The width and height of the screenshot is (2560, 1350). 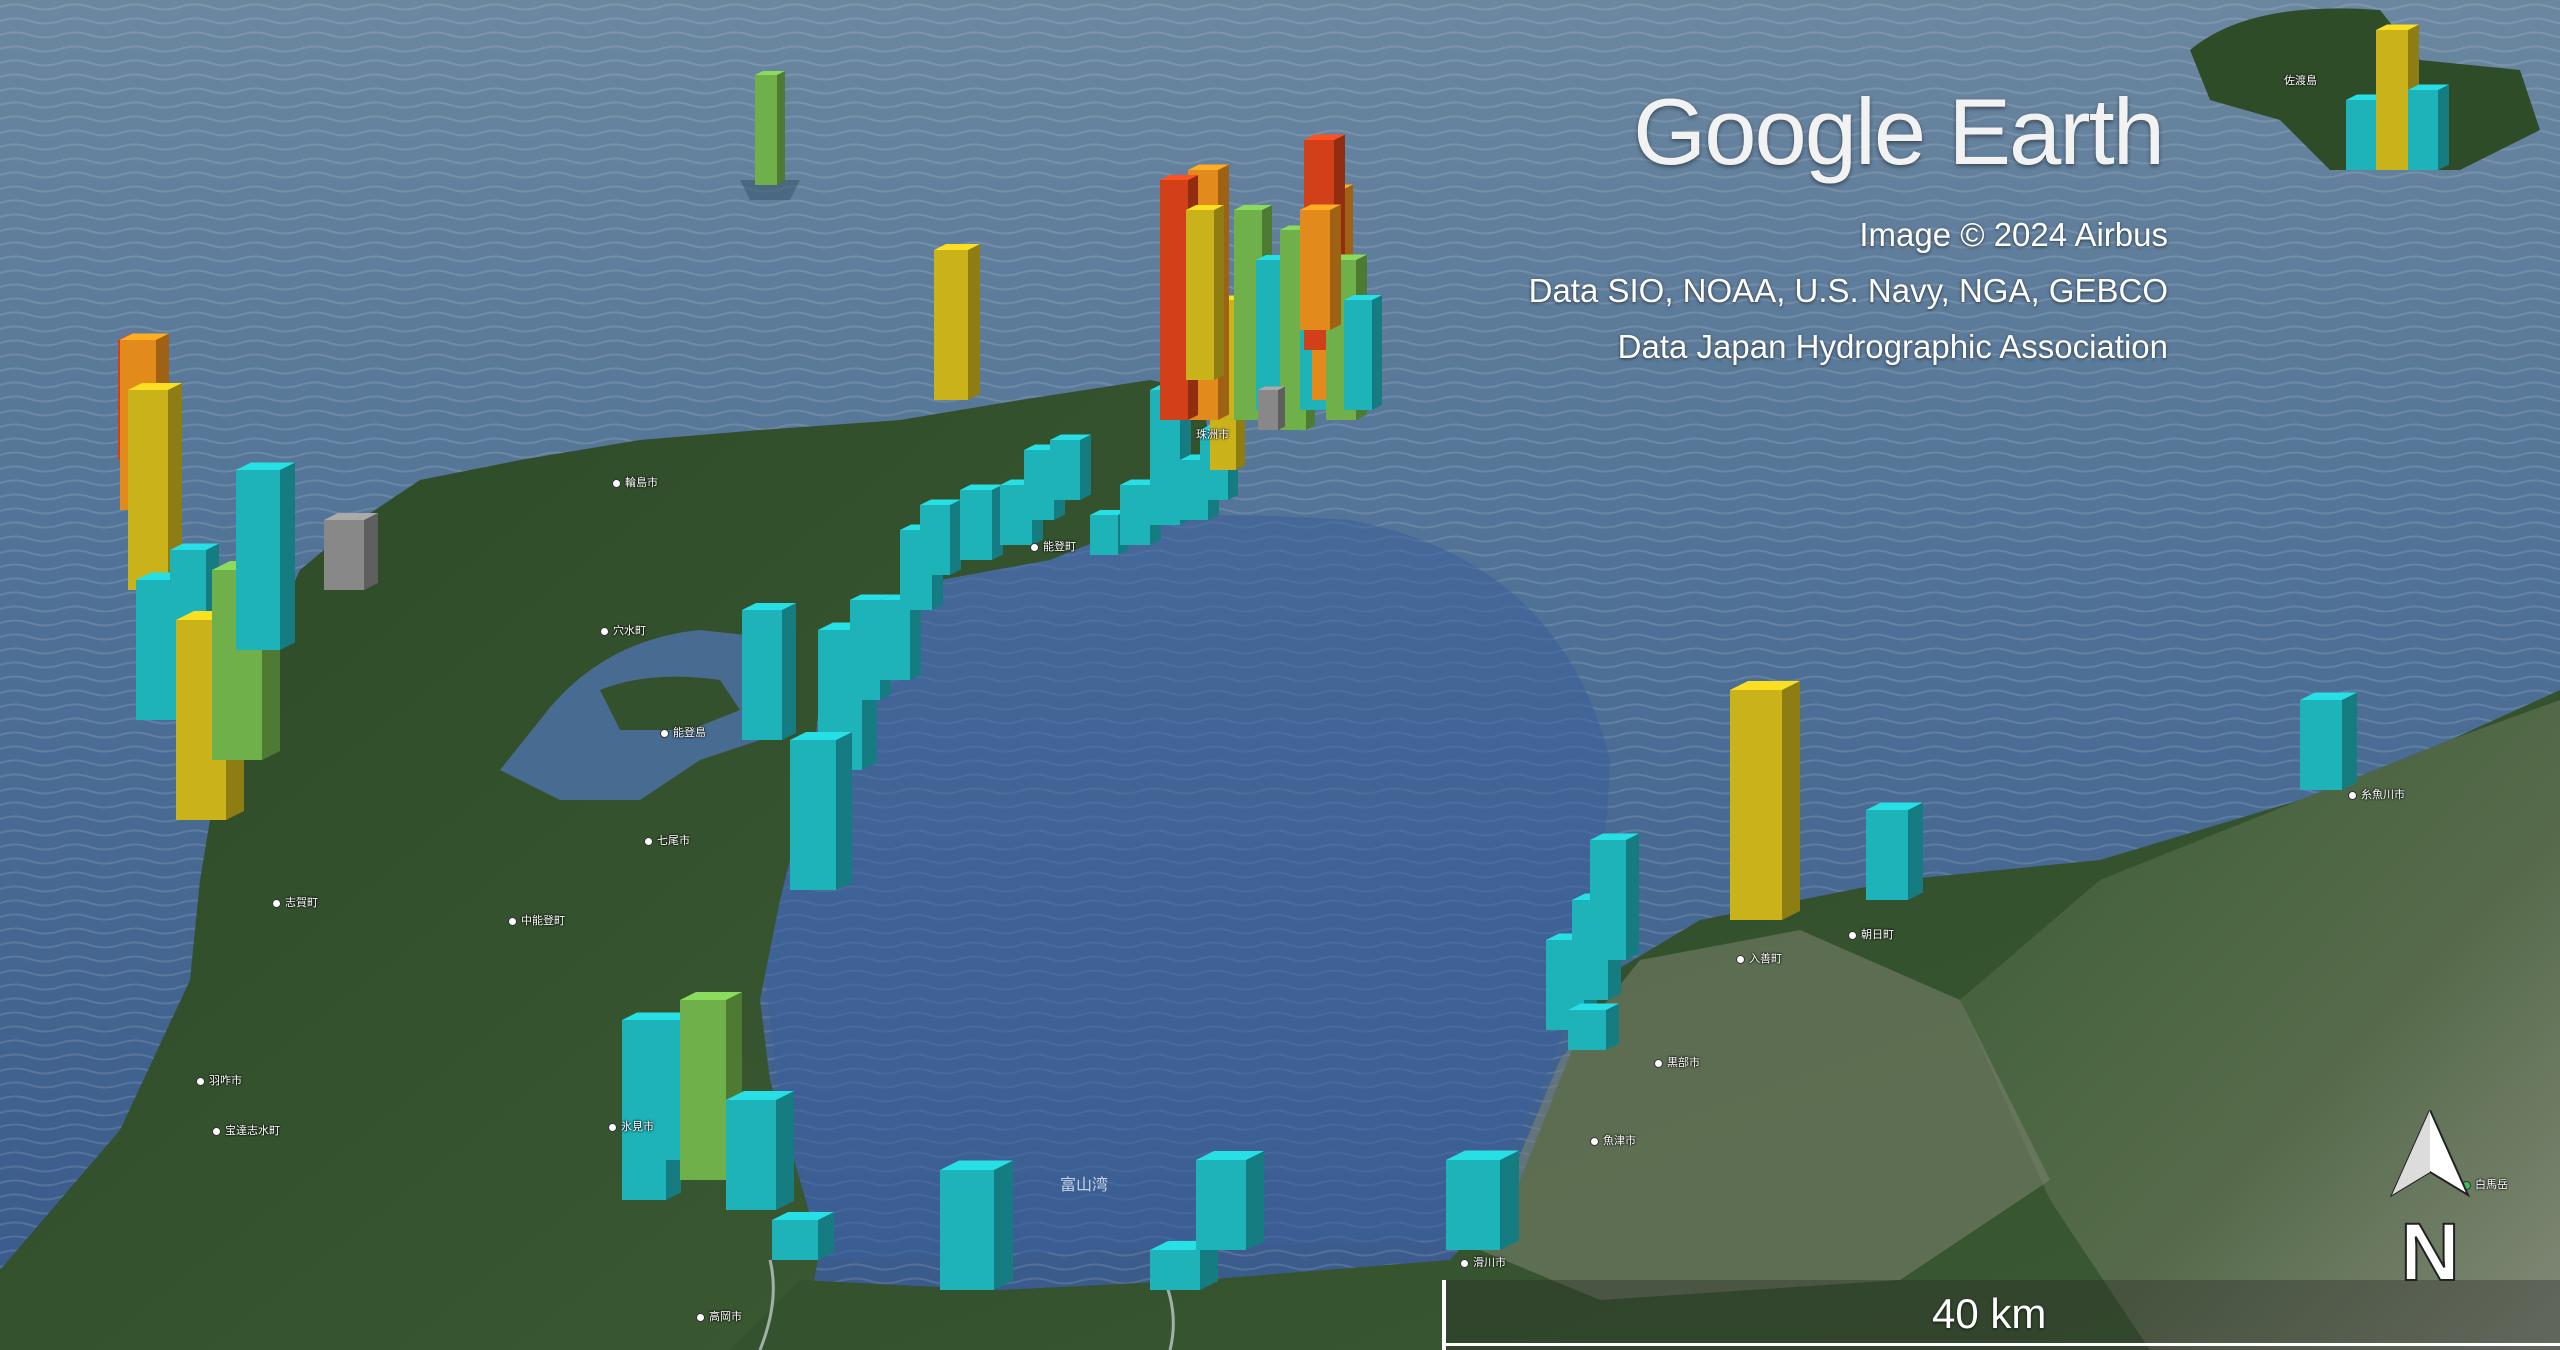 I want to click on place-label: 氷見市, so click(x=631, y=1126).